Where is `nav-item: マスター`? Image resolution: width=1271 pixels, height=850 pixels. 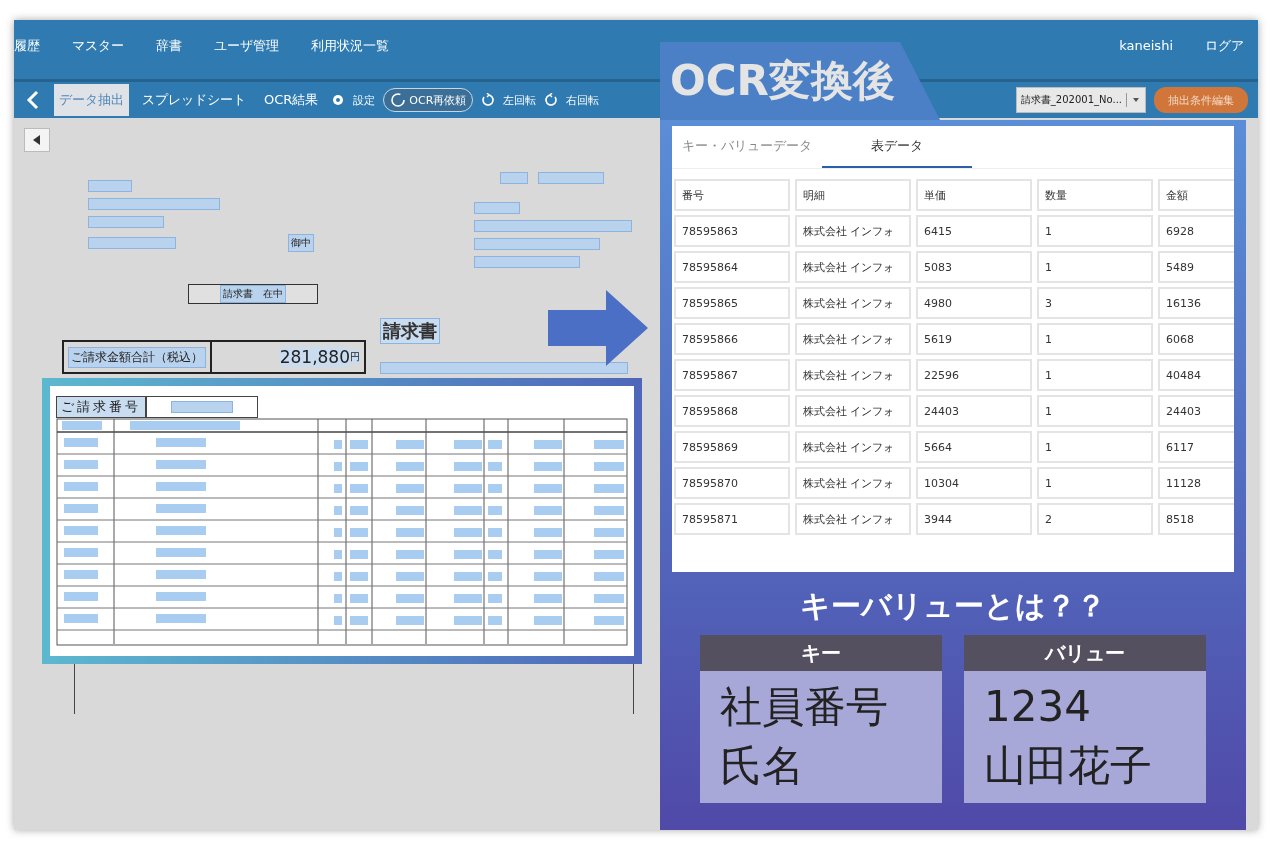
nav-item: マスター is located at coordinates (98, 45).